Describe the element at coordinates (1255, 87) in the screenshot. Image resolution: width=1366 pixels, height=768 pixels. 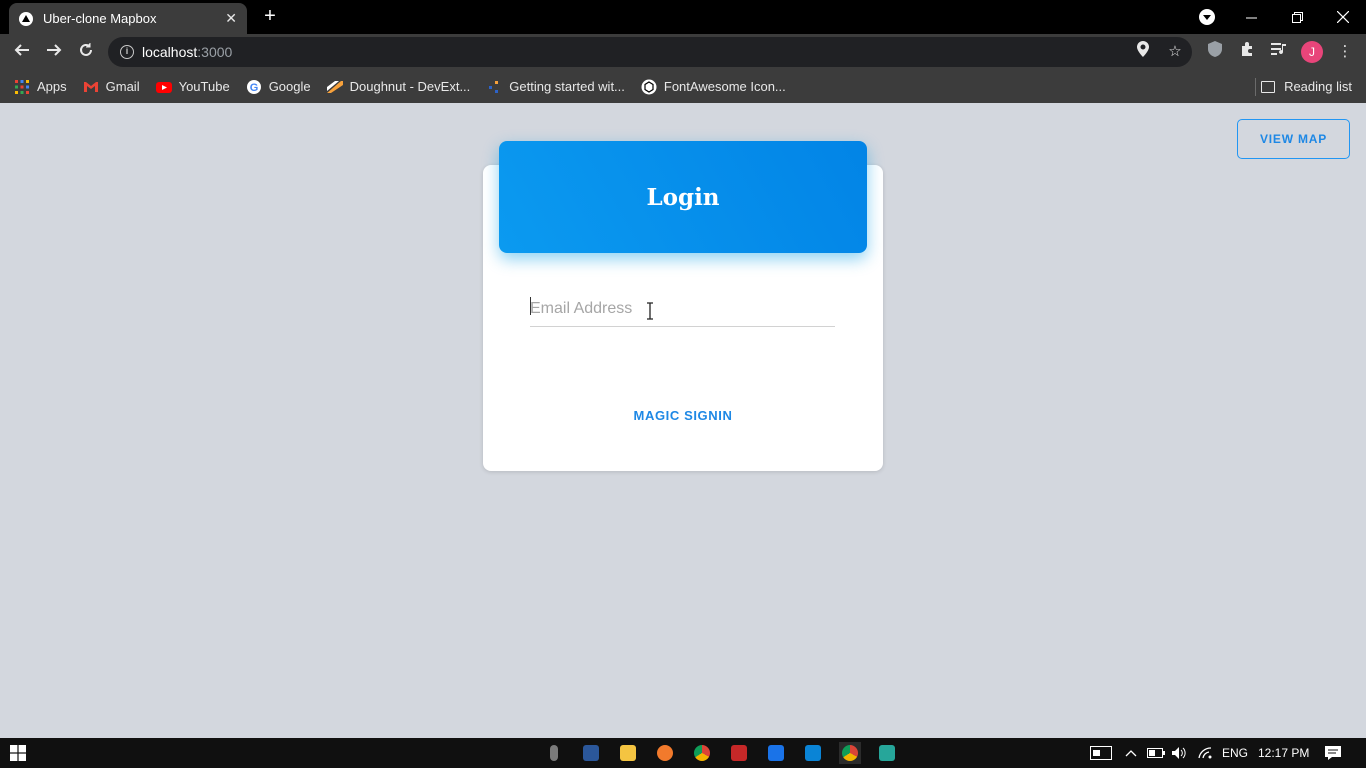
I see `bookmarks-divider` at that location.